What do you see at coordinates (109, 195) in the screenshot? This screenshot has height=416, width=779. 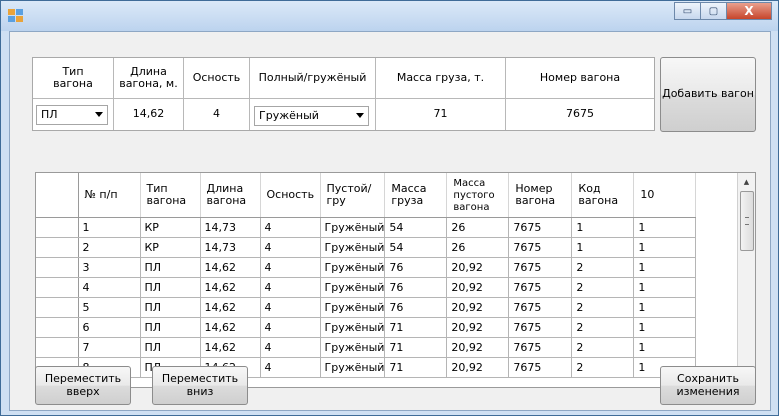 I see `column-header: № п/п` at bounding box center [109, 195].